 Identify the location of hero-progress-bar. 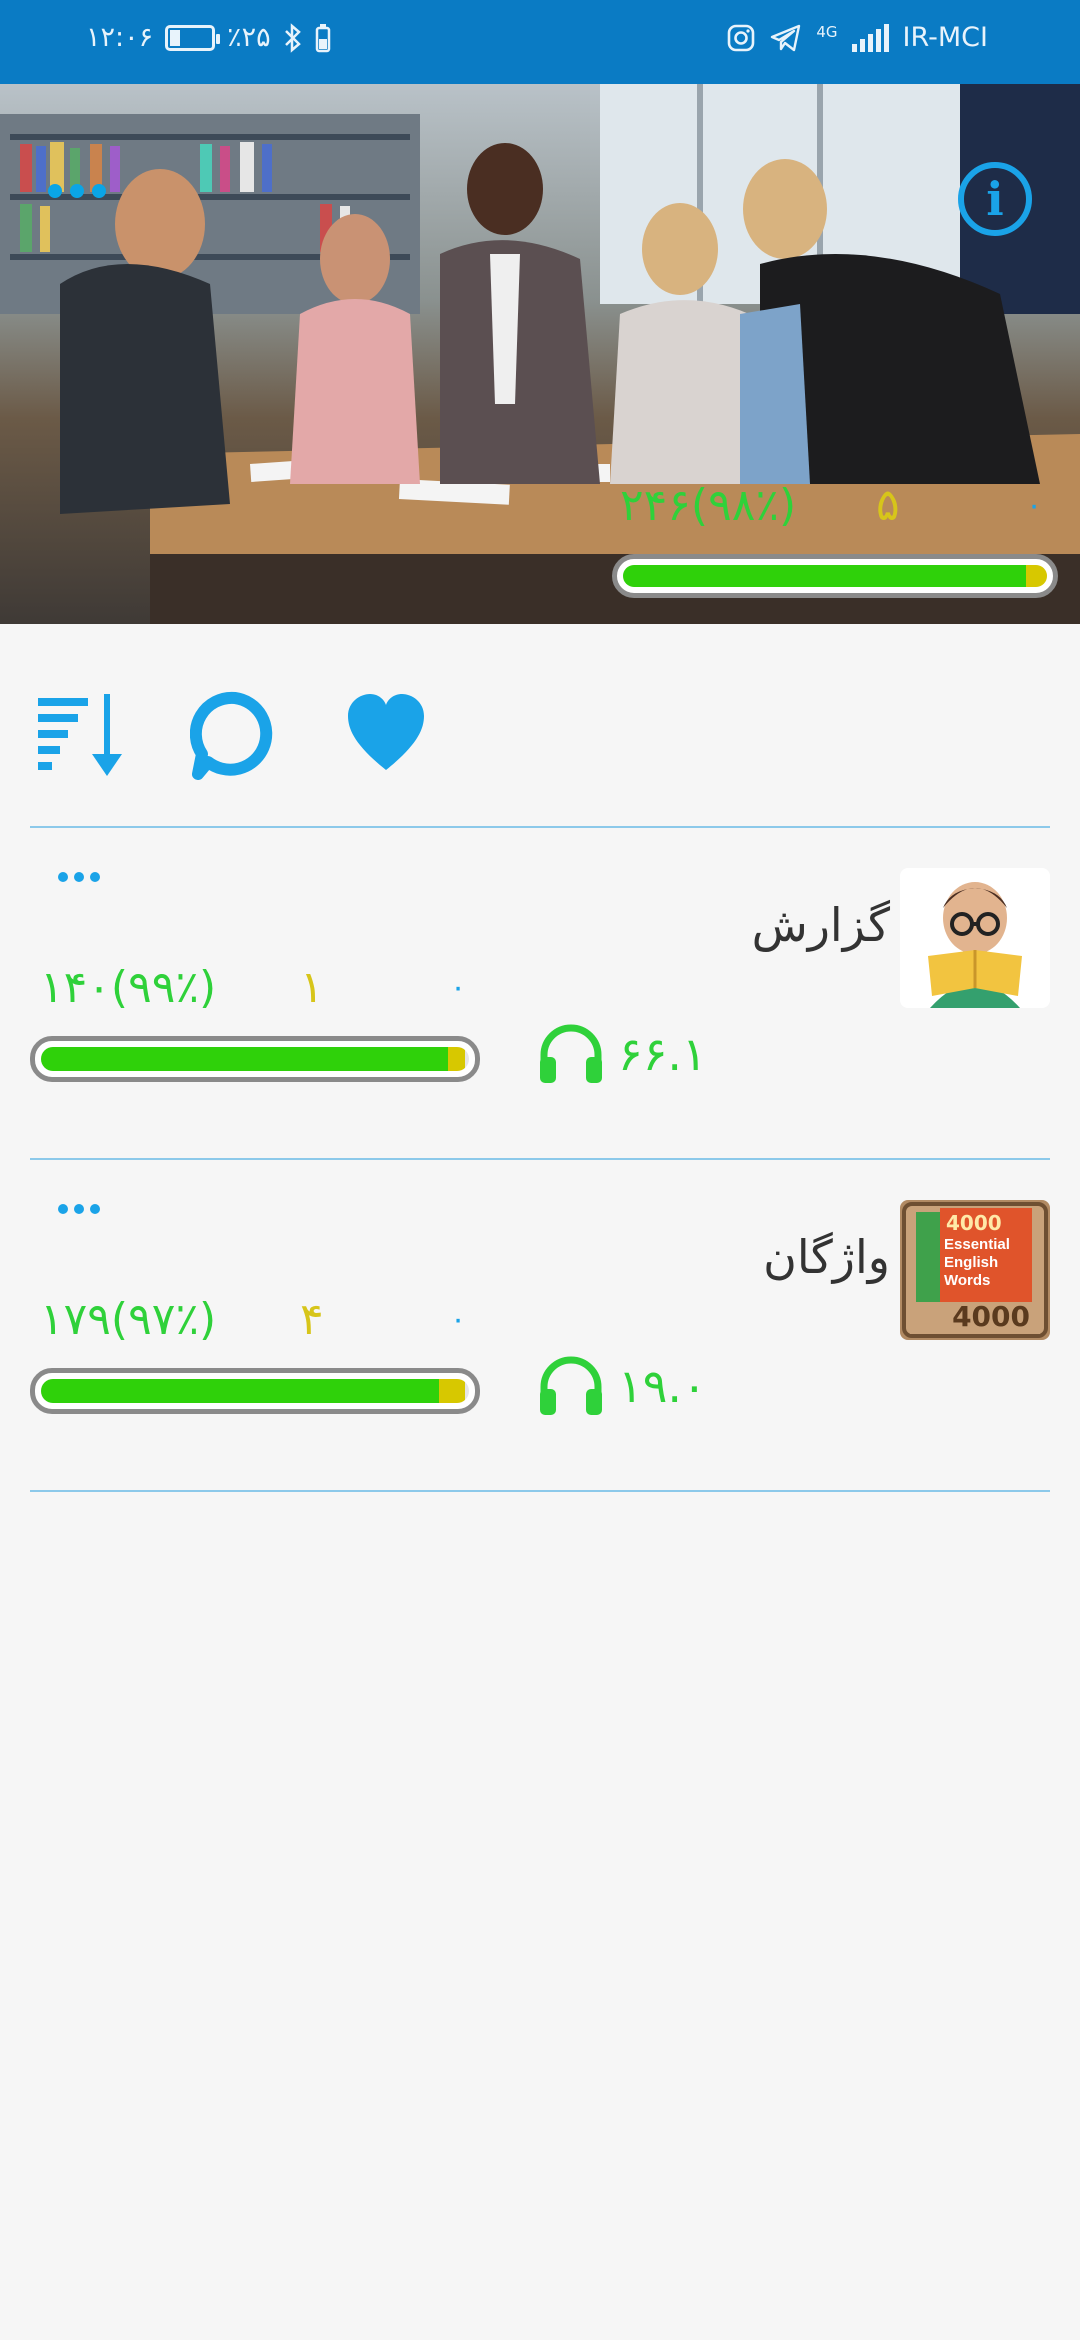
(835, 576).